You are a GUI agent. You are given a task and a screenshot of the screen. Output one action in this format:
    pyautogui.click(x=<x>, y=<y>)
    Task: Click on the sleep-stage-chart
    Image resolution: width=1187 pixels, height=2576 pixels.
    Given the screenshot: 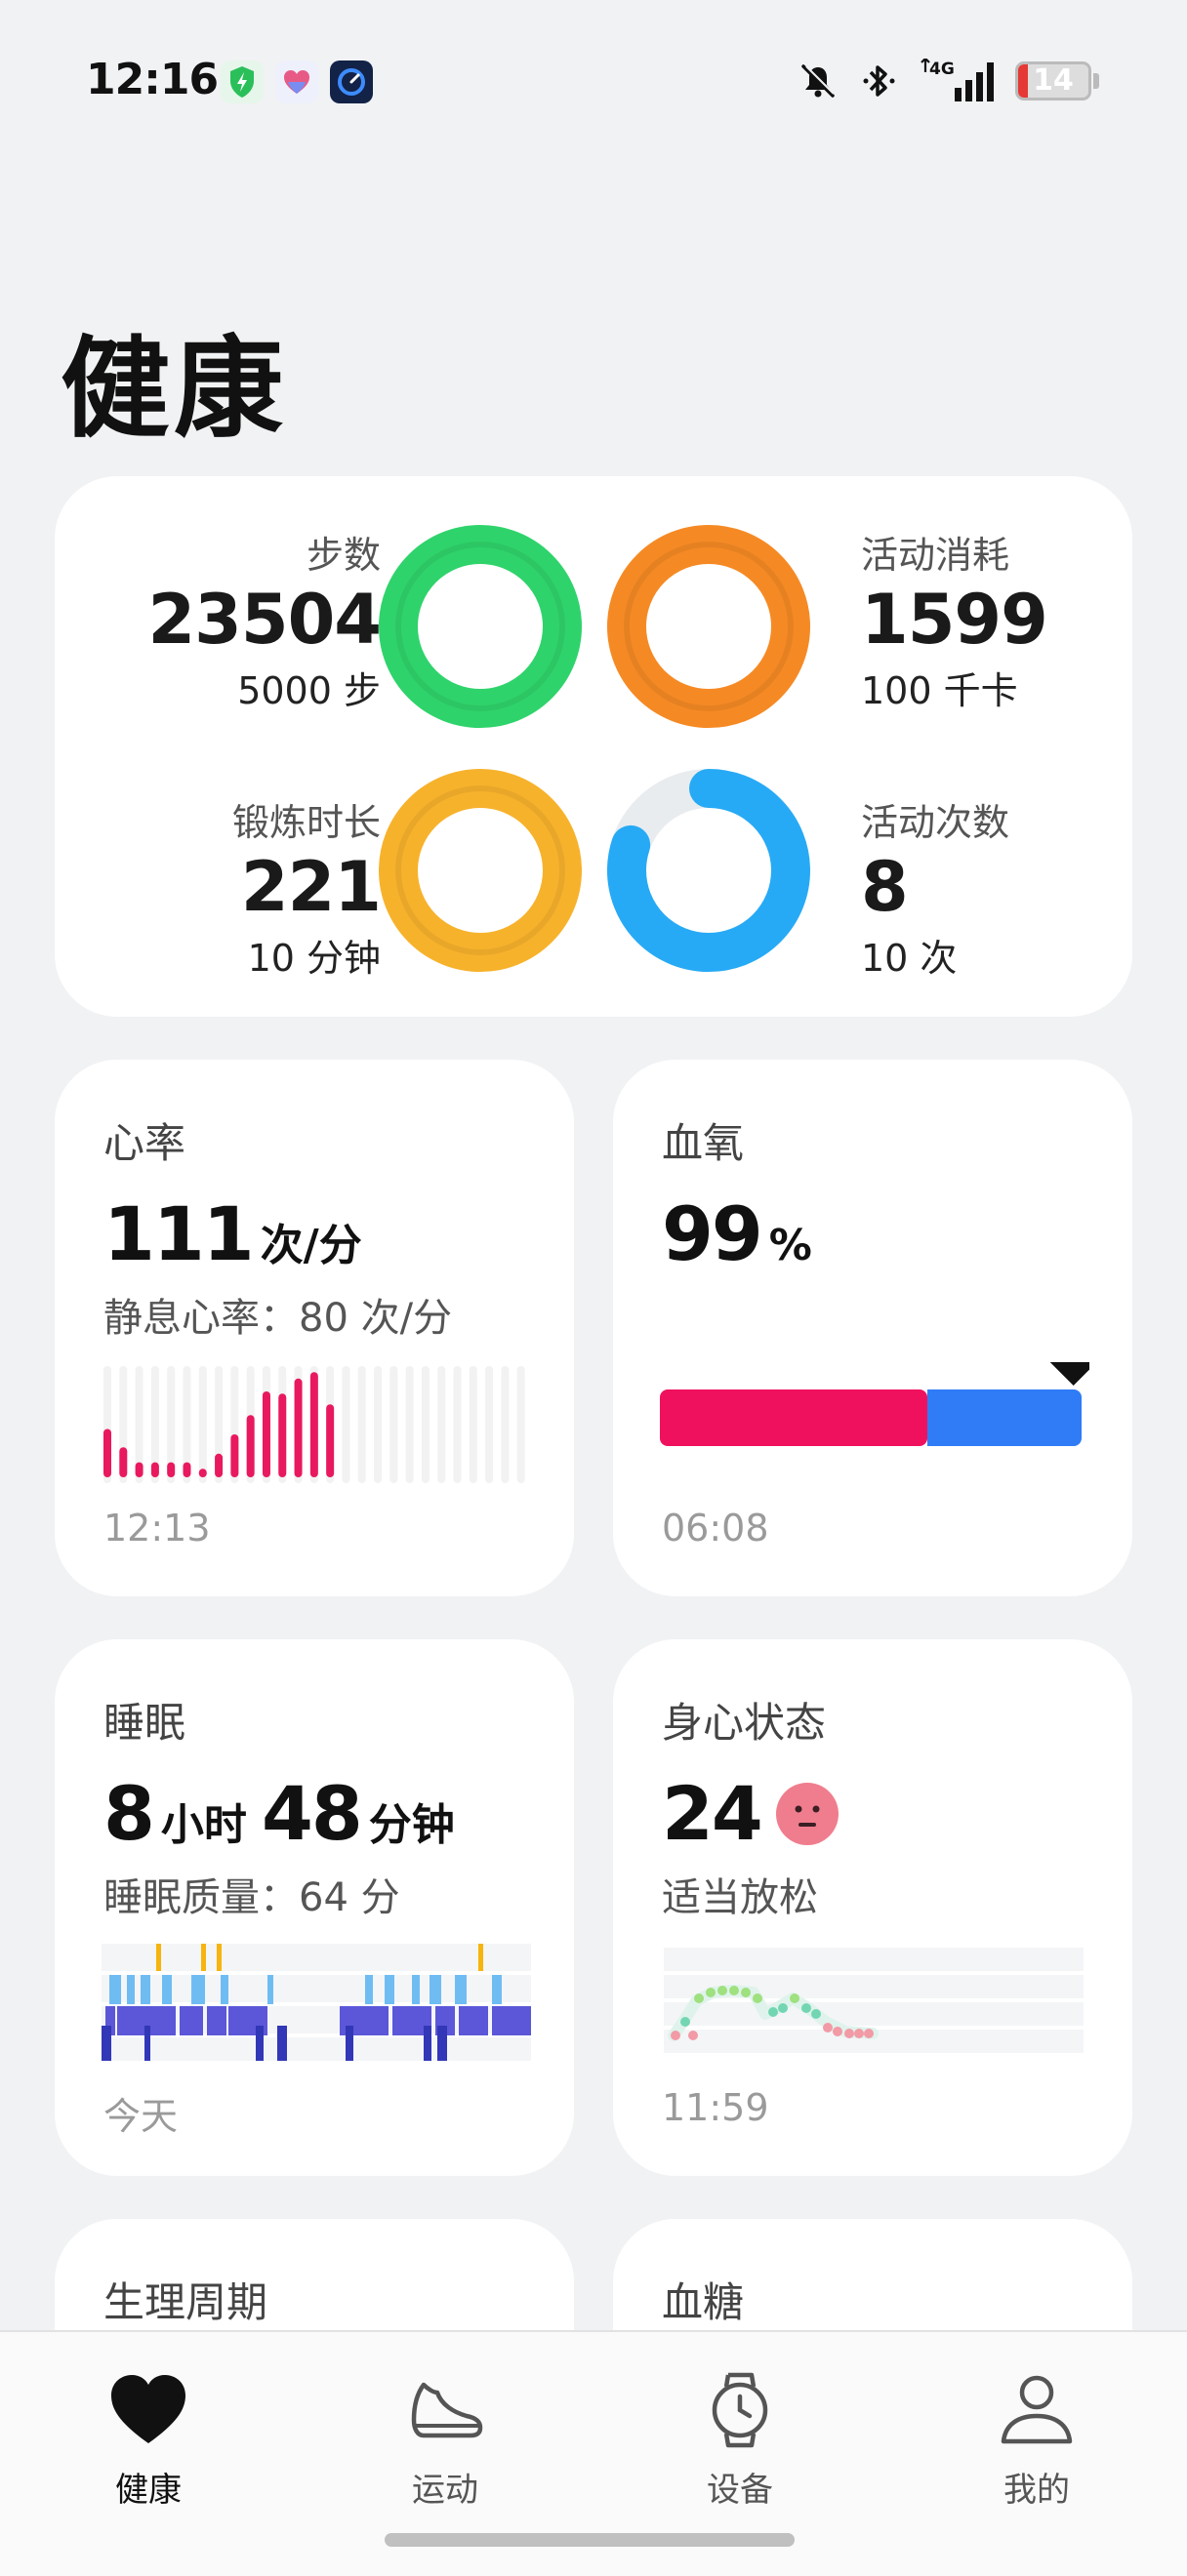 What is the action you would take?
    pyautogui.click(x=316, y=2003)
    